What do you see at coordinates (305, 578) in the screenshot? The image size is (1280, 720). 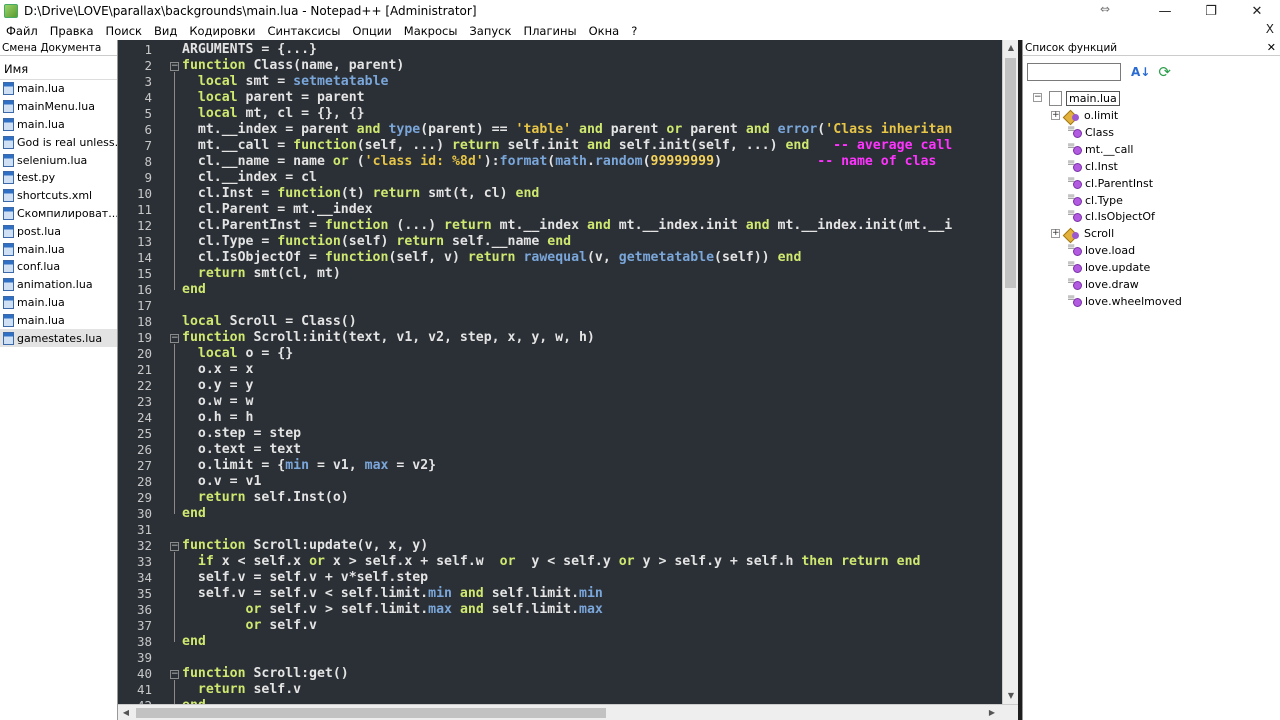 I see `code-line: self.v = self.v + v*self.step` at bounding box center [305, 578].